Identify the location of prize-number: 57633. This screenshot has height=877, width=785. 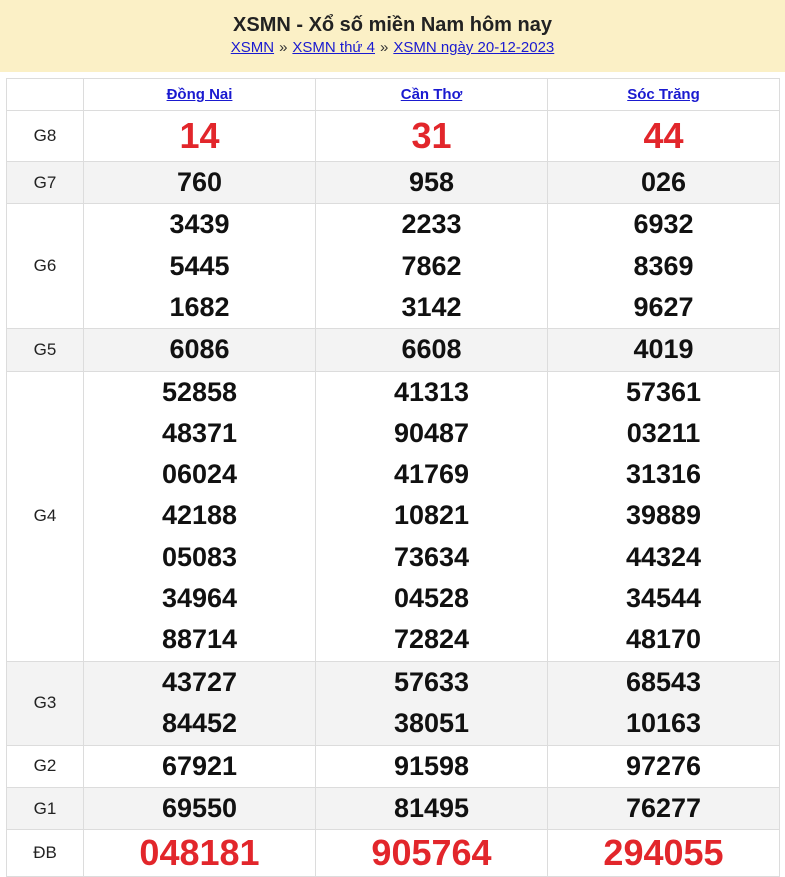
(431, 681).